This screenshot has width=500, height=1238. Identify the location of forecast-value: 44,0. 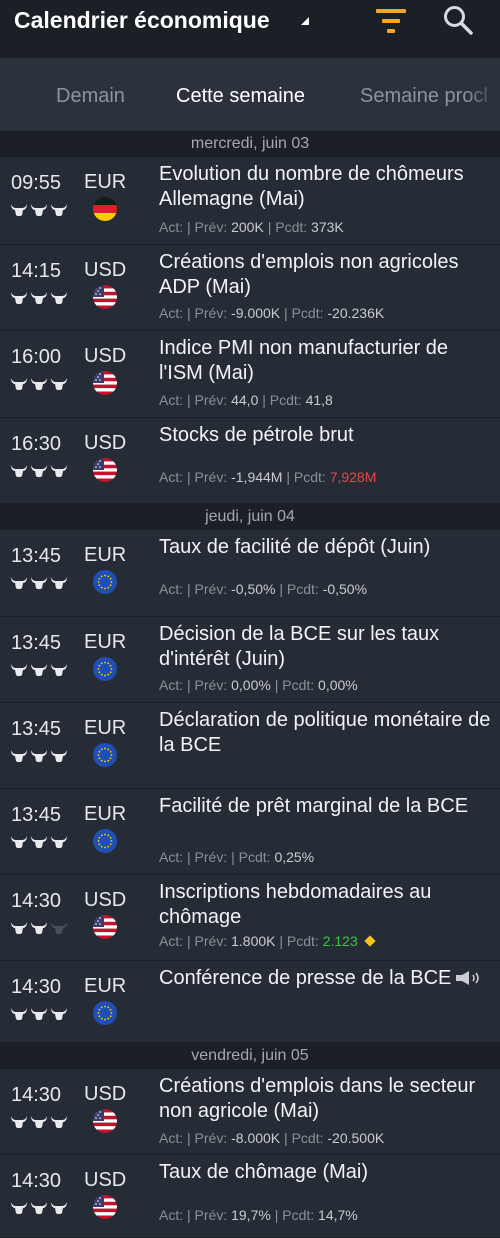
(245, 400).